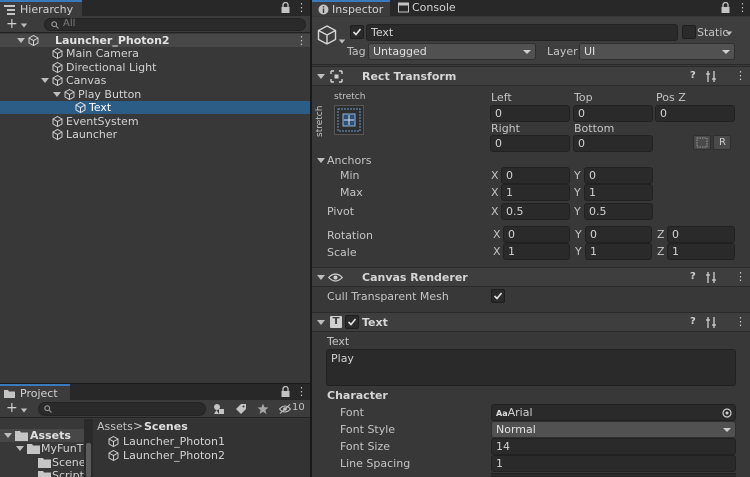 The image size is (750, 477). What do you see at coordinates (33, 40) in the screenshot?
I see `unity-scene-icon` at bounding box center [33, 40].